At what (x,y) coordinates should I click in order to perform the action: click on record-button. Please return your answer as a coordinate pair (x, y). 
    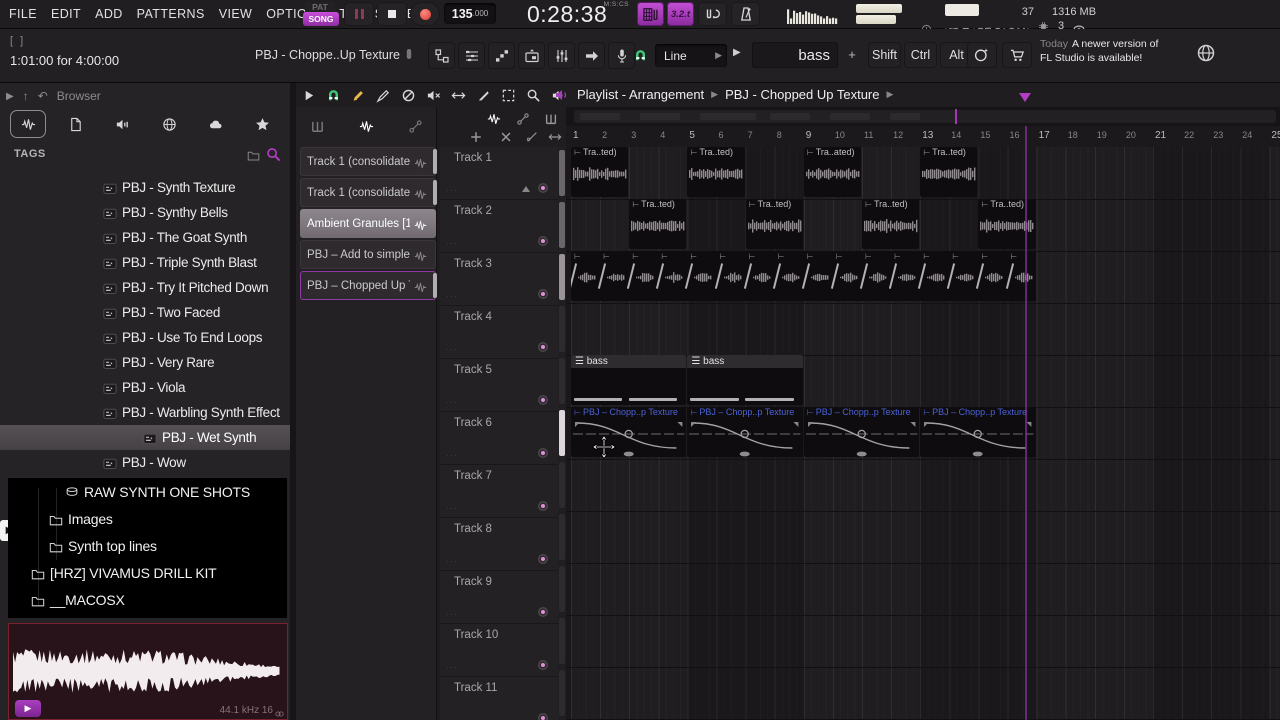
    Looking at the image, I should click on (425, 14).